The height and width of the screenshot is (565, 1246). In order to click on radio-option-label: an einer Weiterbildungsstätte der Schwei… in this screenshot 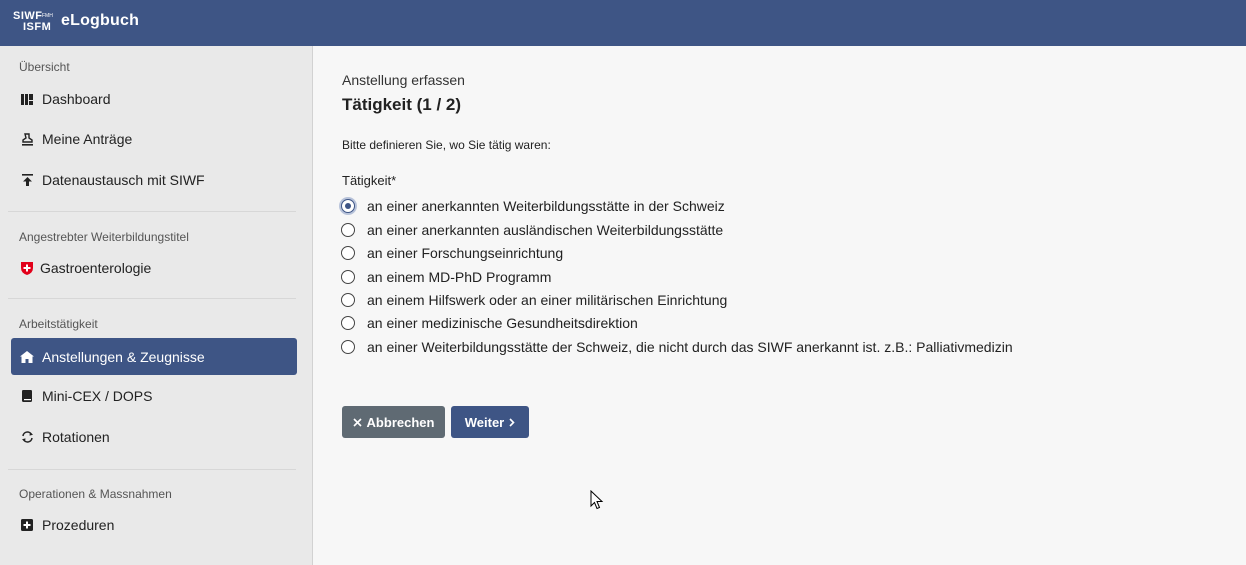, I will do `click(690, 347)`.